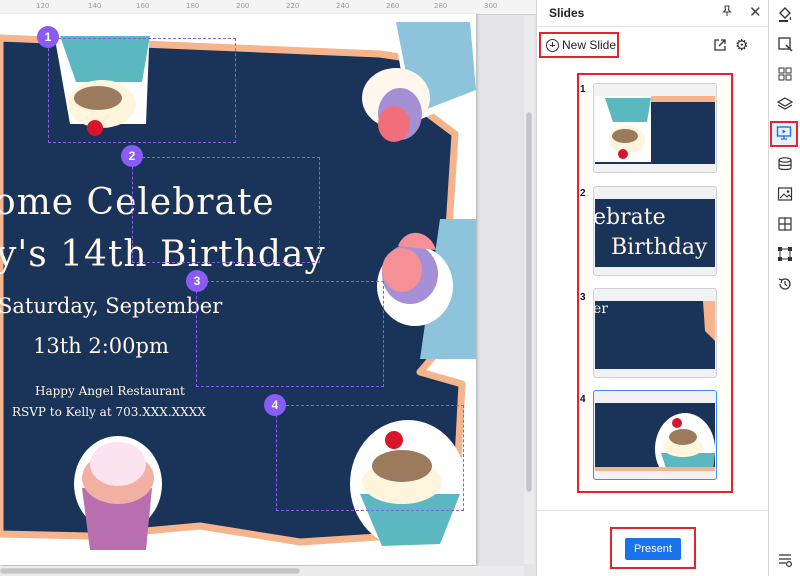  Describe the element at coordinates (653, 26) in the screenshot. I see `panel-divider` at that location.